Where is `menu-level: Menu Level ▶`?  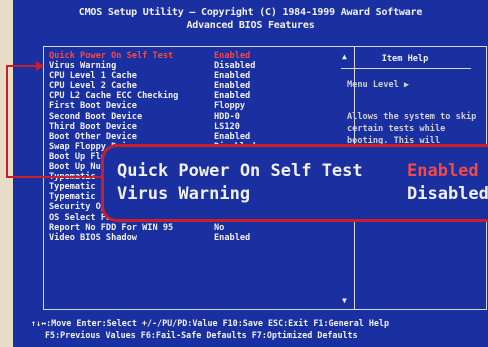
menu-level: Menu Level ▶ is located at coordinates (378, 85).